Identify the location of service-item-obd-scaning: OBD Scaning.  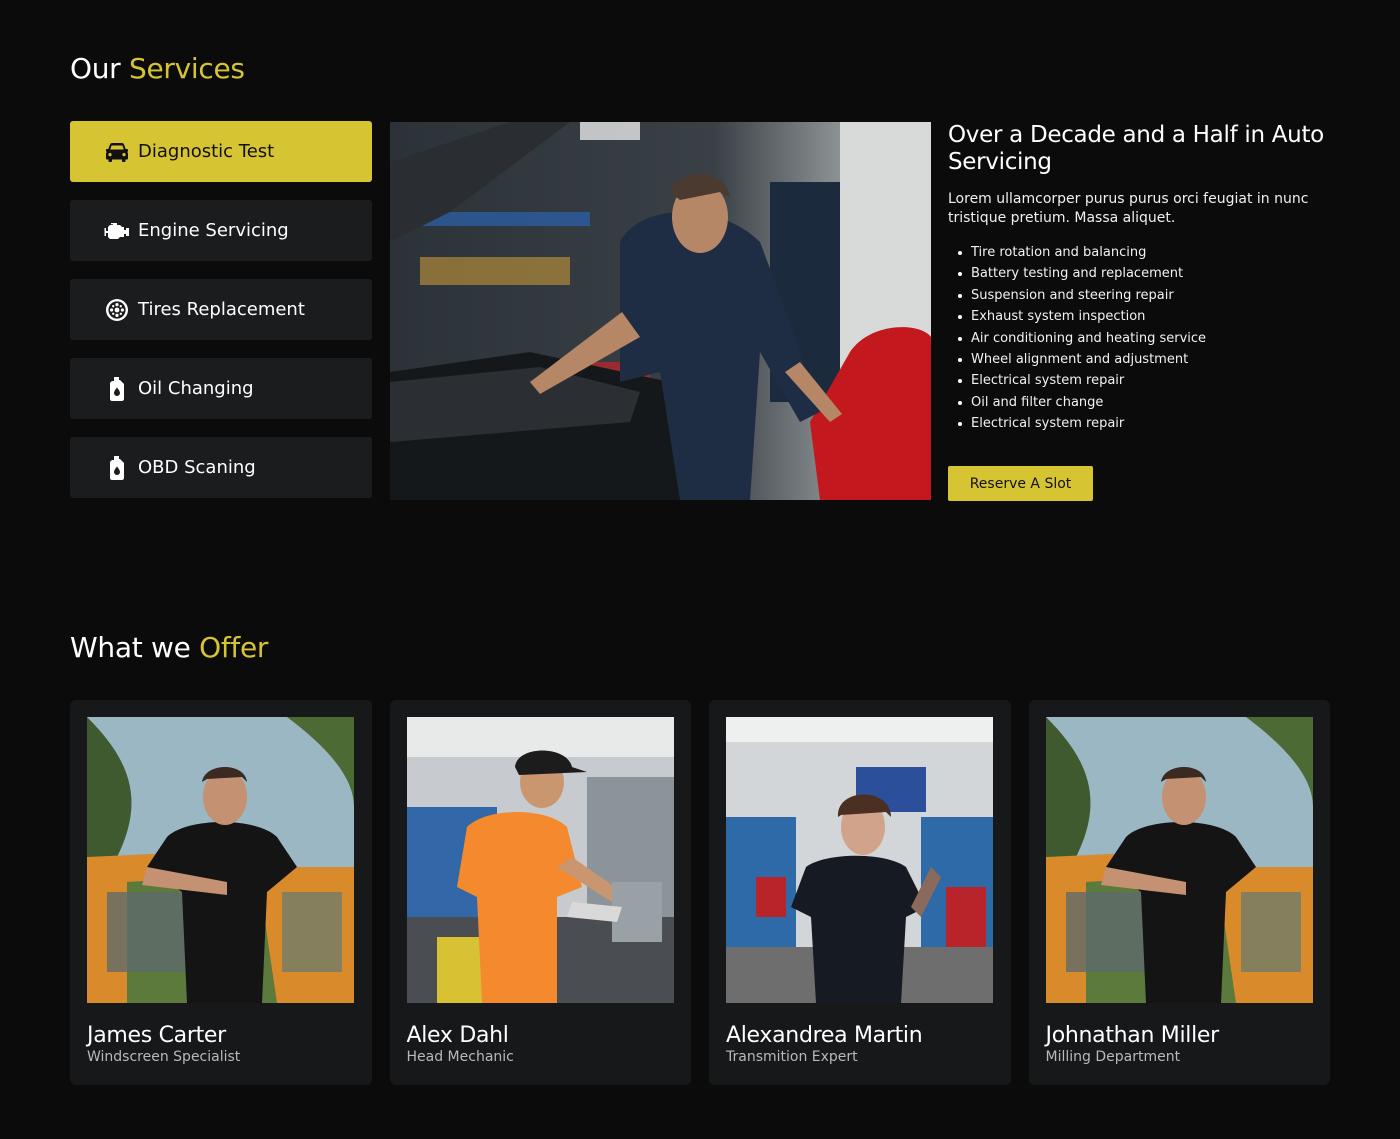
(221, 467).